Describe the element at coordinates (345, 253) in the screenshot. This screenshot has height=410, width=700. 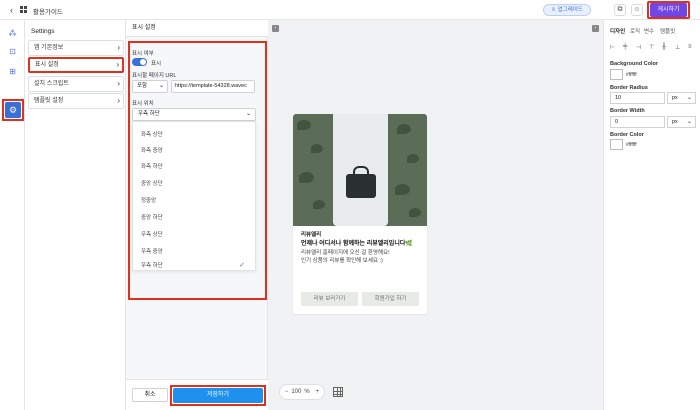
I see `preview-line: 리뷰엘리 홈페이지에 오신 걸 환영해요!` at that location.